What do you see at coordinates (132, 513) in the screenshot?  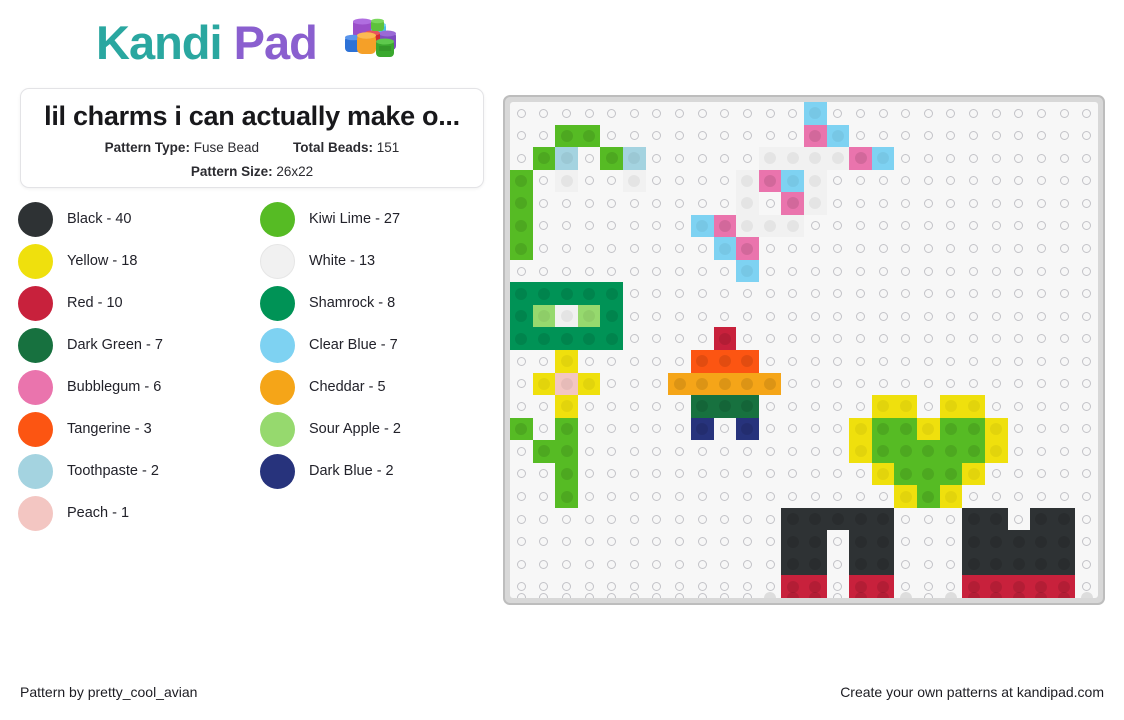 I see `legend-item: Peach - 1` at bounding box center [132, 513].